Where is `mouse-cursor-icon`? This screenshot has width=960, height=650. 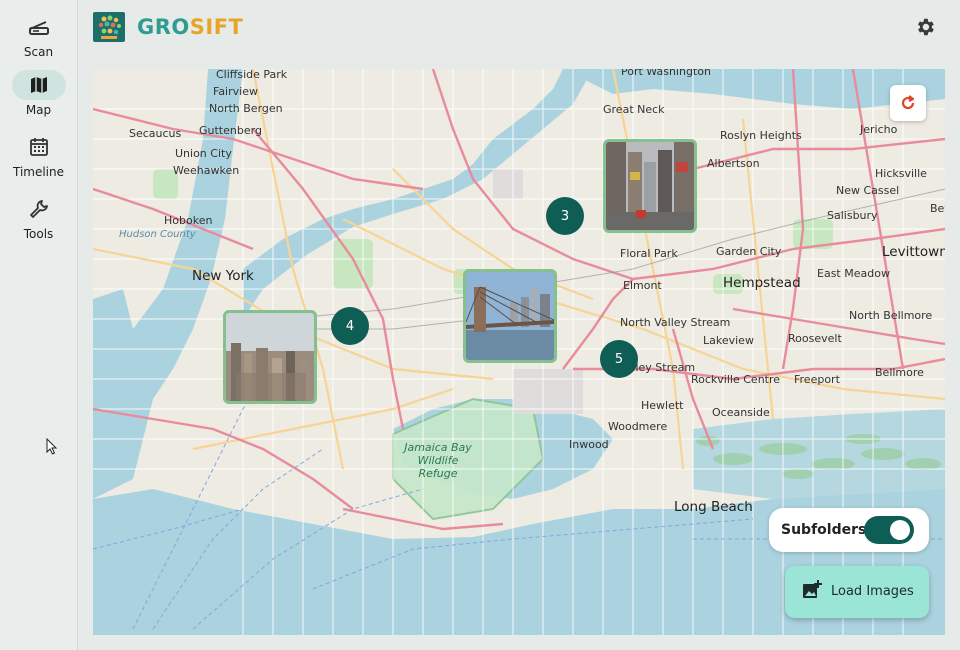 mouse-cursor-icon is located at coordinates (52, 446).